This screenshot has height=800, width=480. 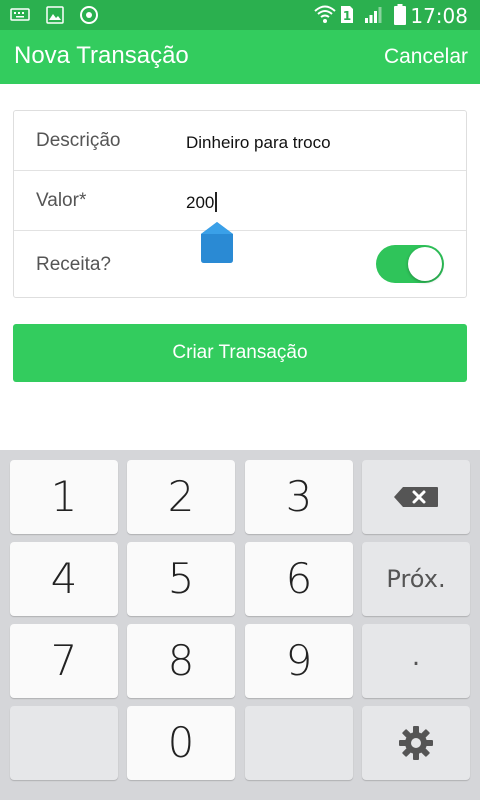 I want to click on key-4-label: 4, so click(x=64, y=578).